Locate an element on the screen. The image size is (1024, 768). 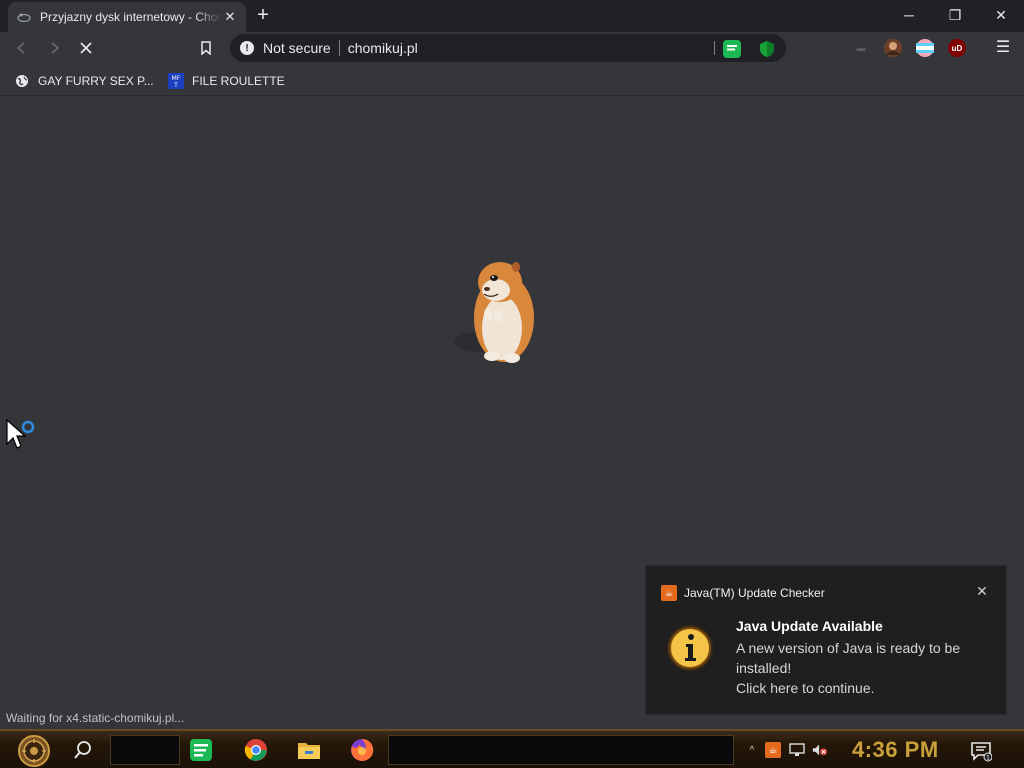
toast-heading: Java Update Available is located at coordinates (809, 626).